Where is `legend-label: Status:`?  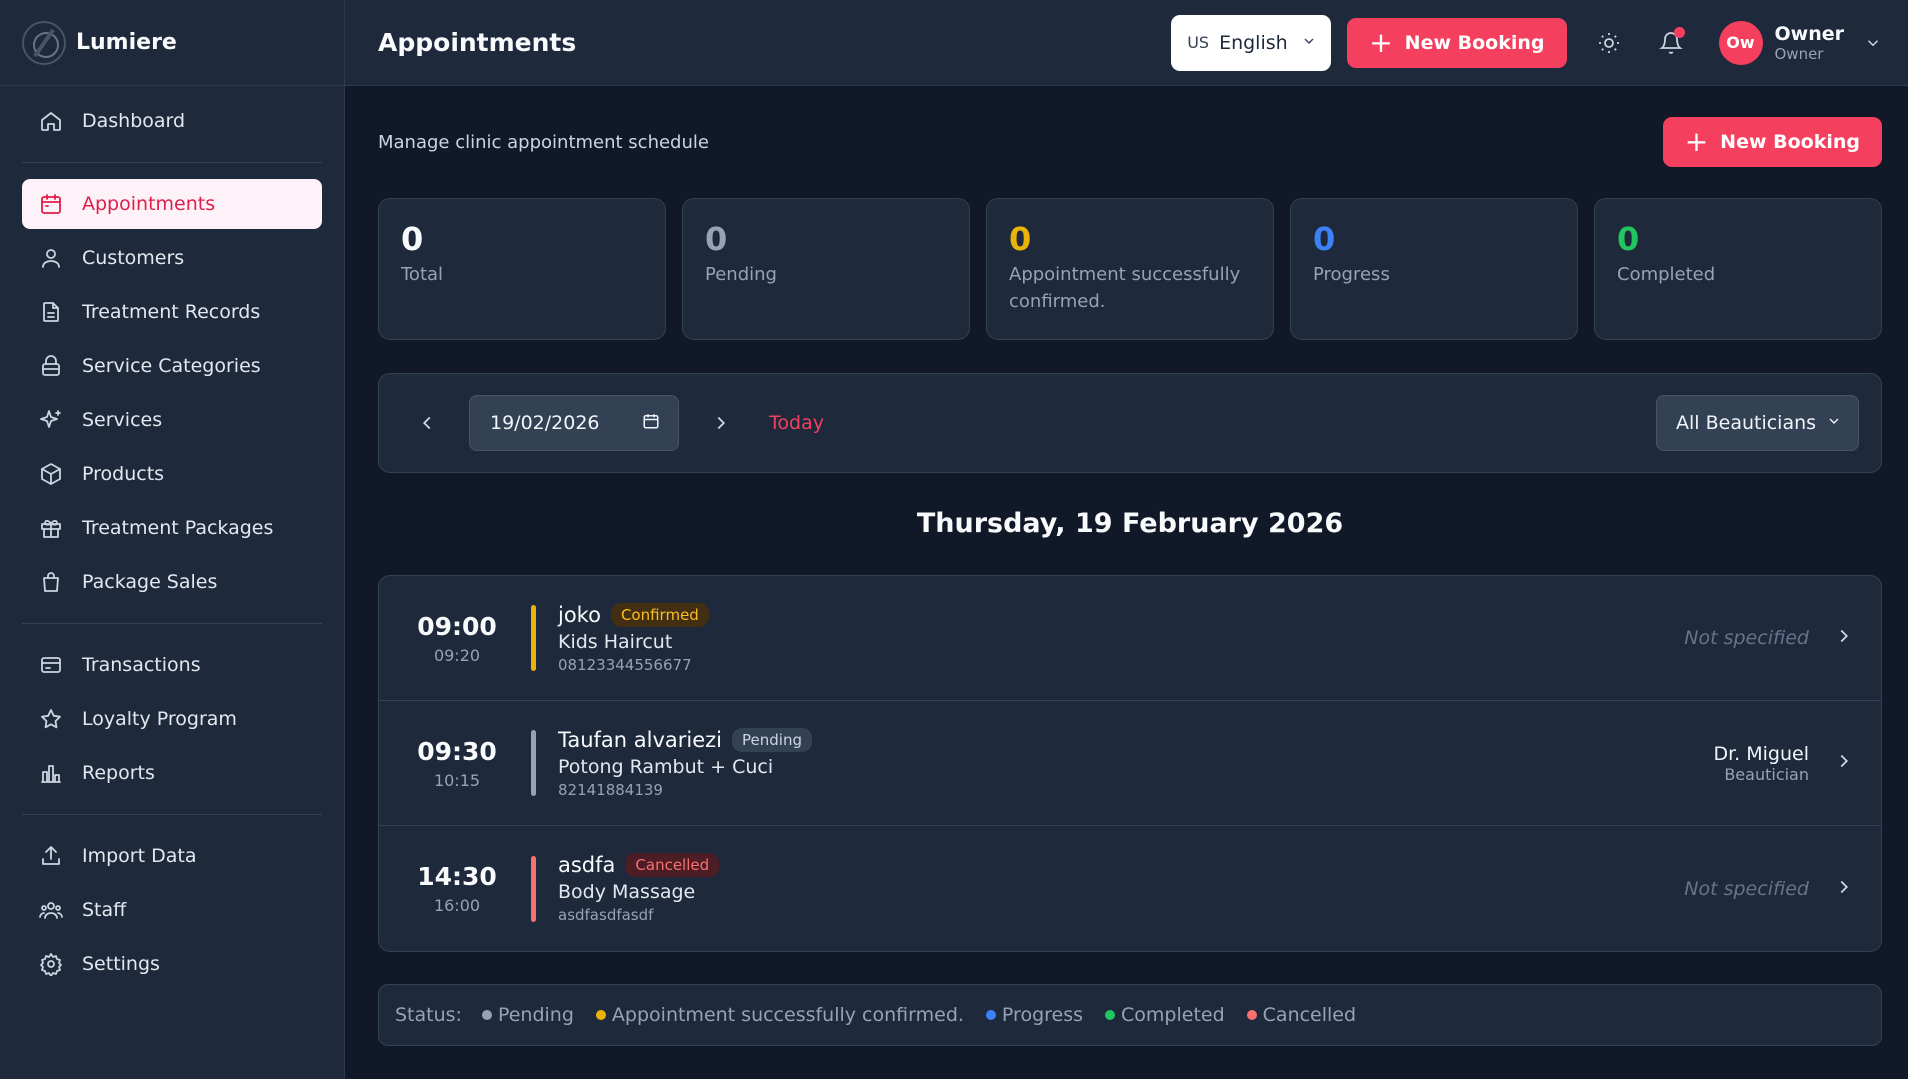
legend-label: Status: is located at coordinates (428, 1015).